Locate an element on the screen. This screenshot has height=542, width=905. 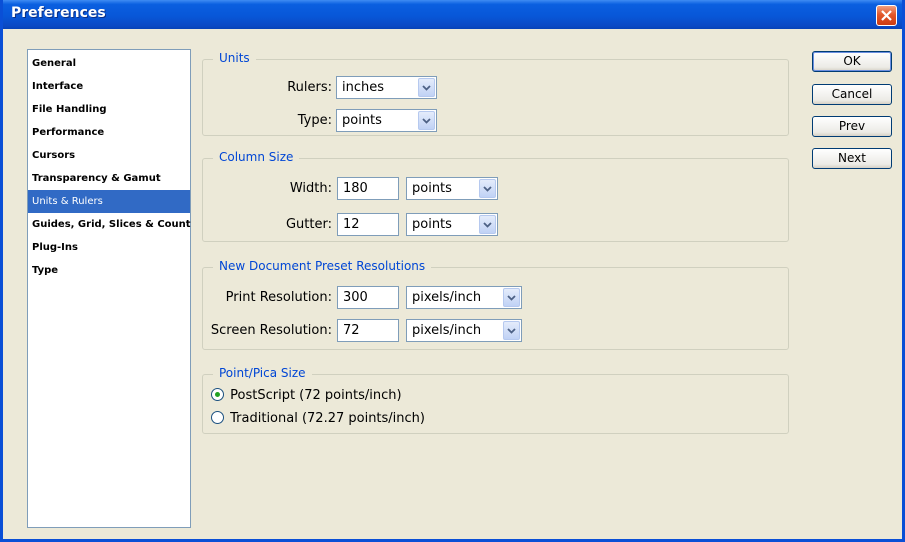
screen-resolution-unit-select: pixels/inch is located at coordinates (464, 330).